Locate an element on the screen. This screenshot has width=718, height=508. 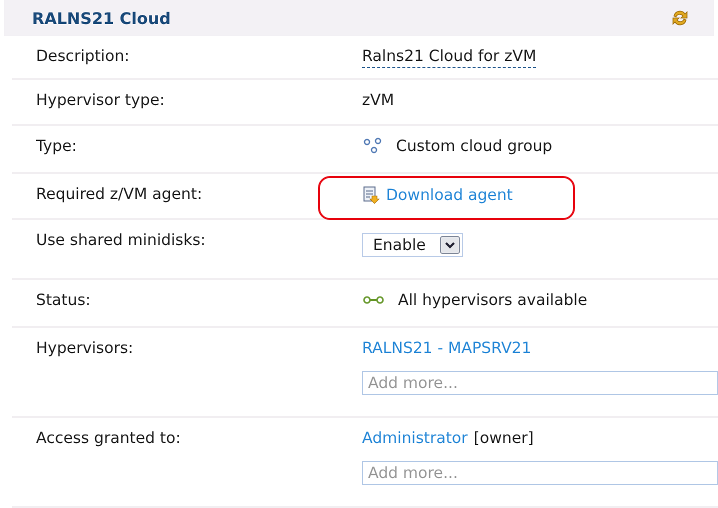
document-download-icon is located at coordinates (371, 195).